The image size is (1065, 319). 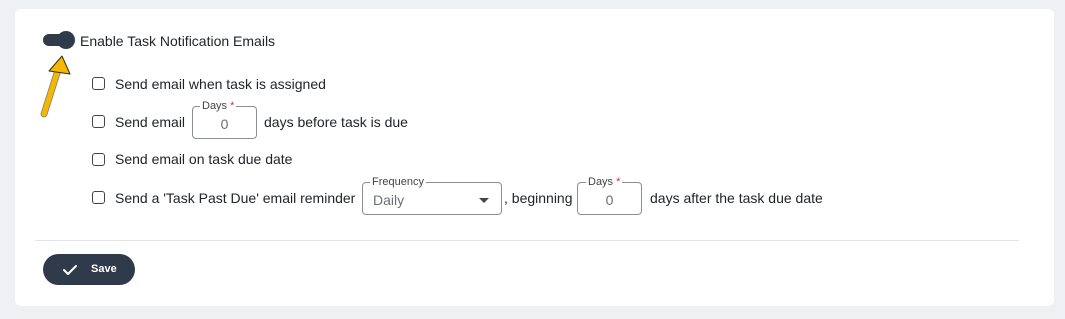 I want to click on before-due-checkbox, so click(x=98, y=121).